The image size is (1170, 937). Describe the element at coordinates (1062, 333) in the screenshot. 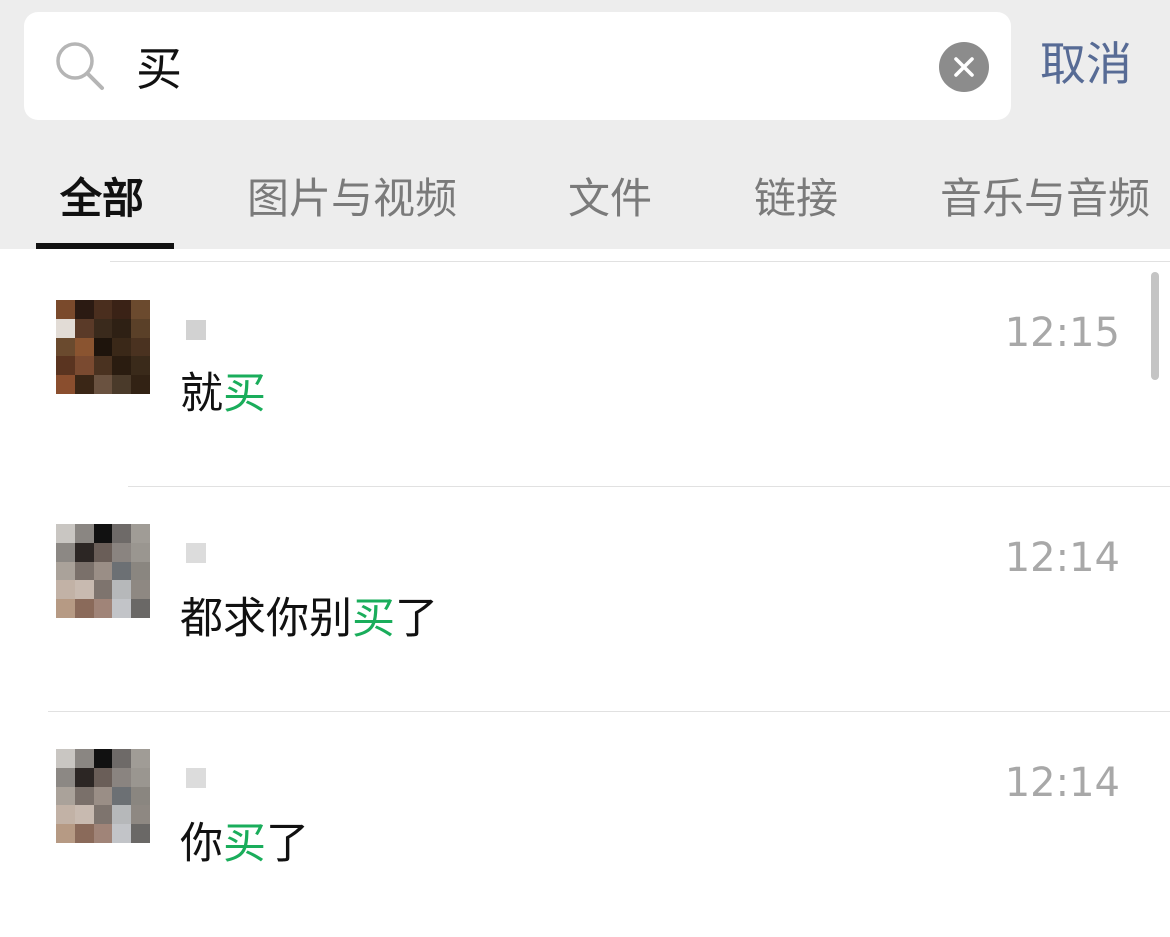

I see `message-time: 12:15` at that location.